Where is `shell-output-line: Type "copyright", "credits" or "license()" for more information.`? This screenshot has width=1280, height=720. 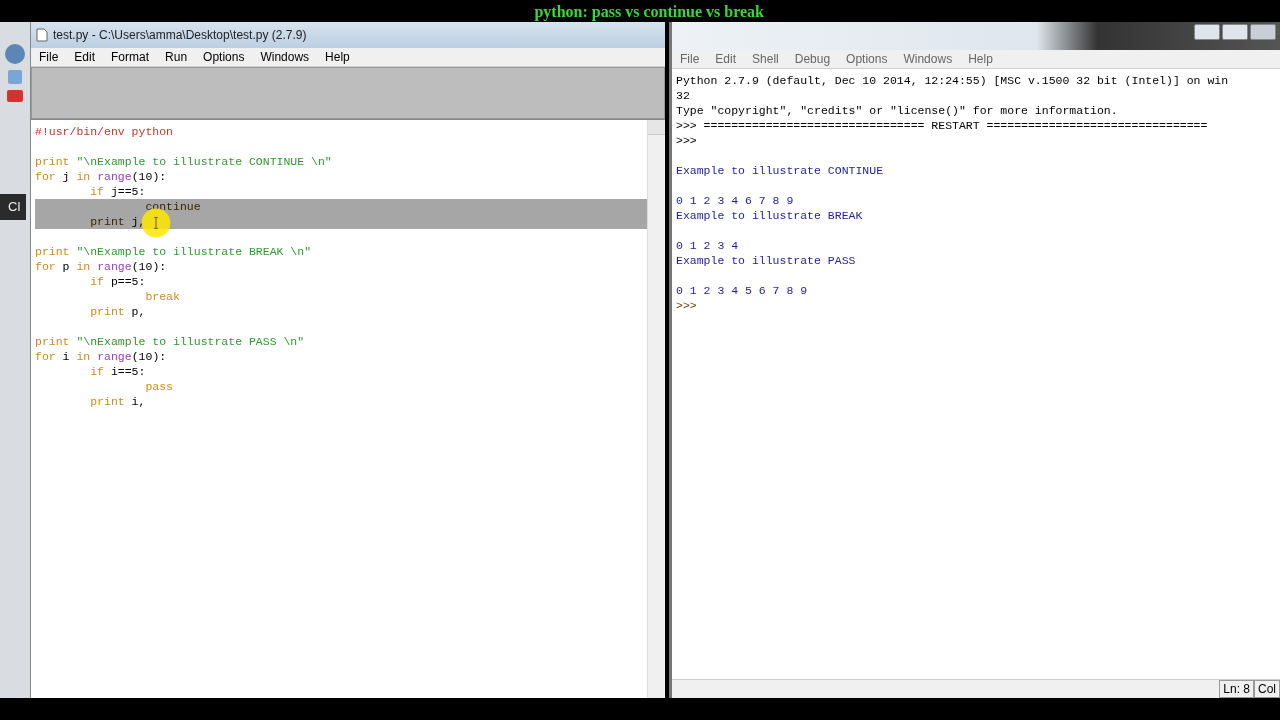
shell-output-line: Type "copyright", "credits" or "license()" for more information. is located at coordinates (897, 110).